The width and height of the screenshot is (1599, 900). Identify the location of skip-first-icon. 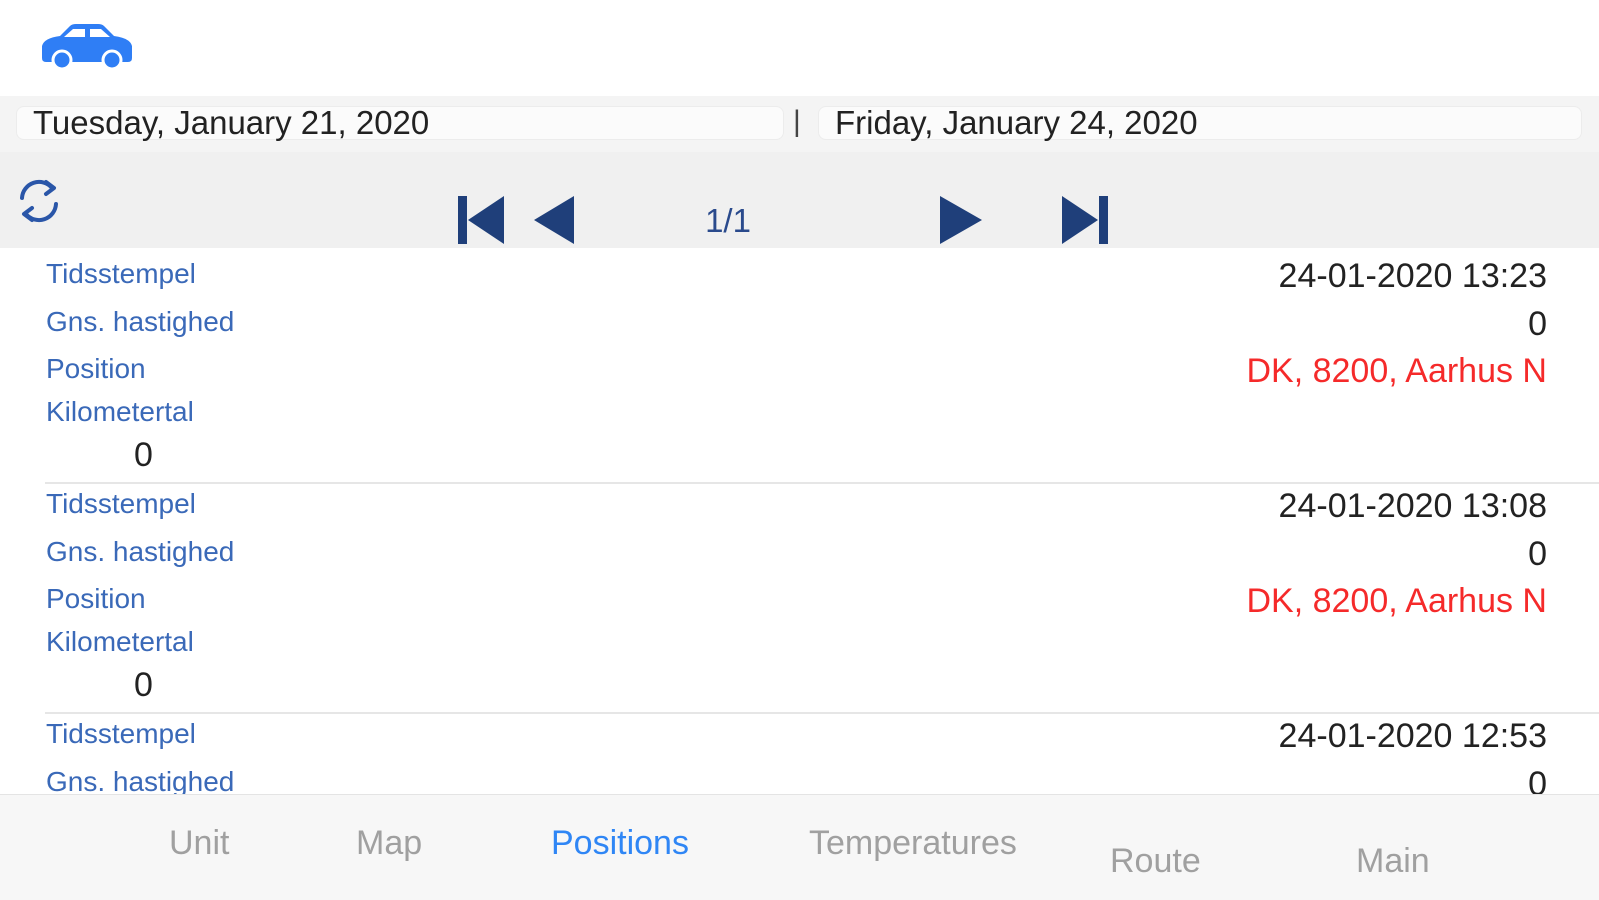
(484, 220).